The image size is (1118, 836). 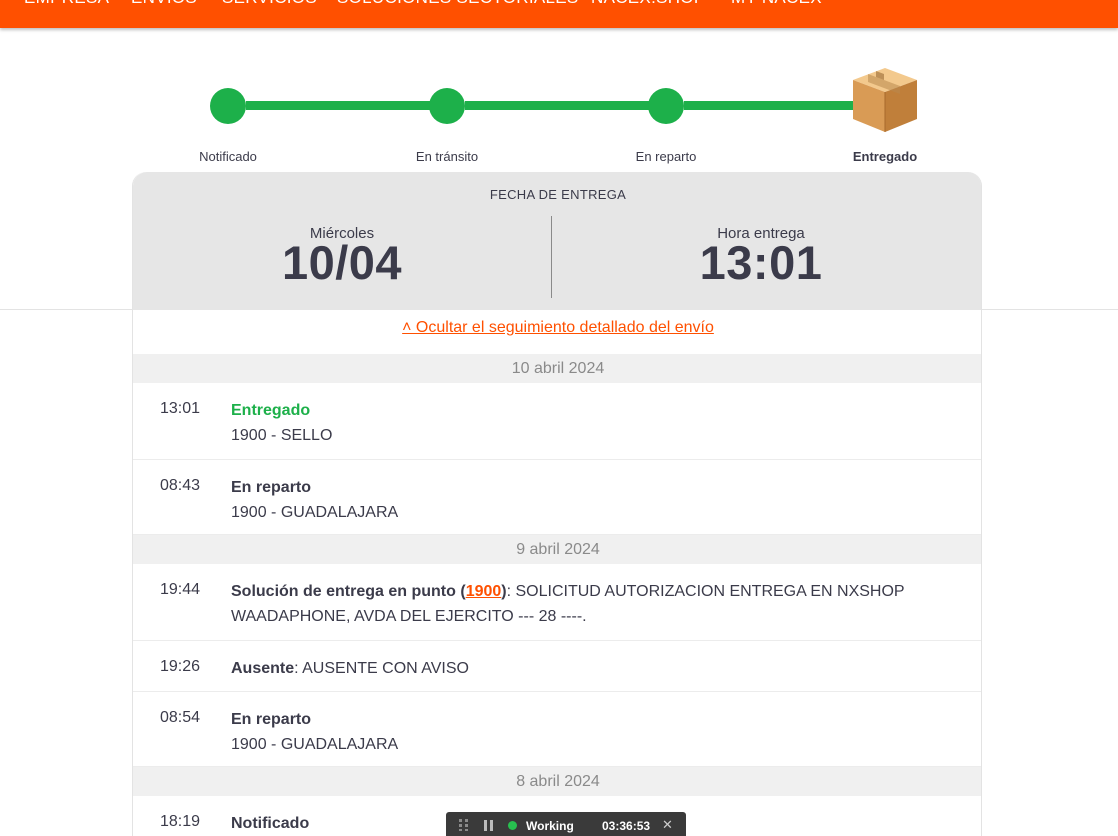 What do you see at coordinates (460, 591) in the screenshot?
I see `event-status-open: (` at bounding box center [460, 591].